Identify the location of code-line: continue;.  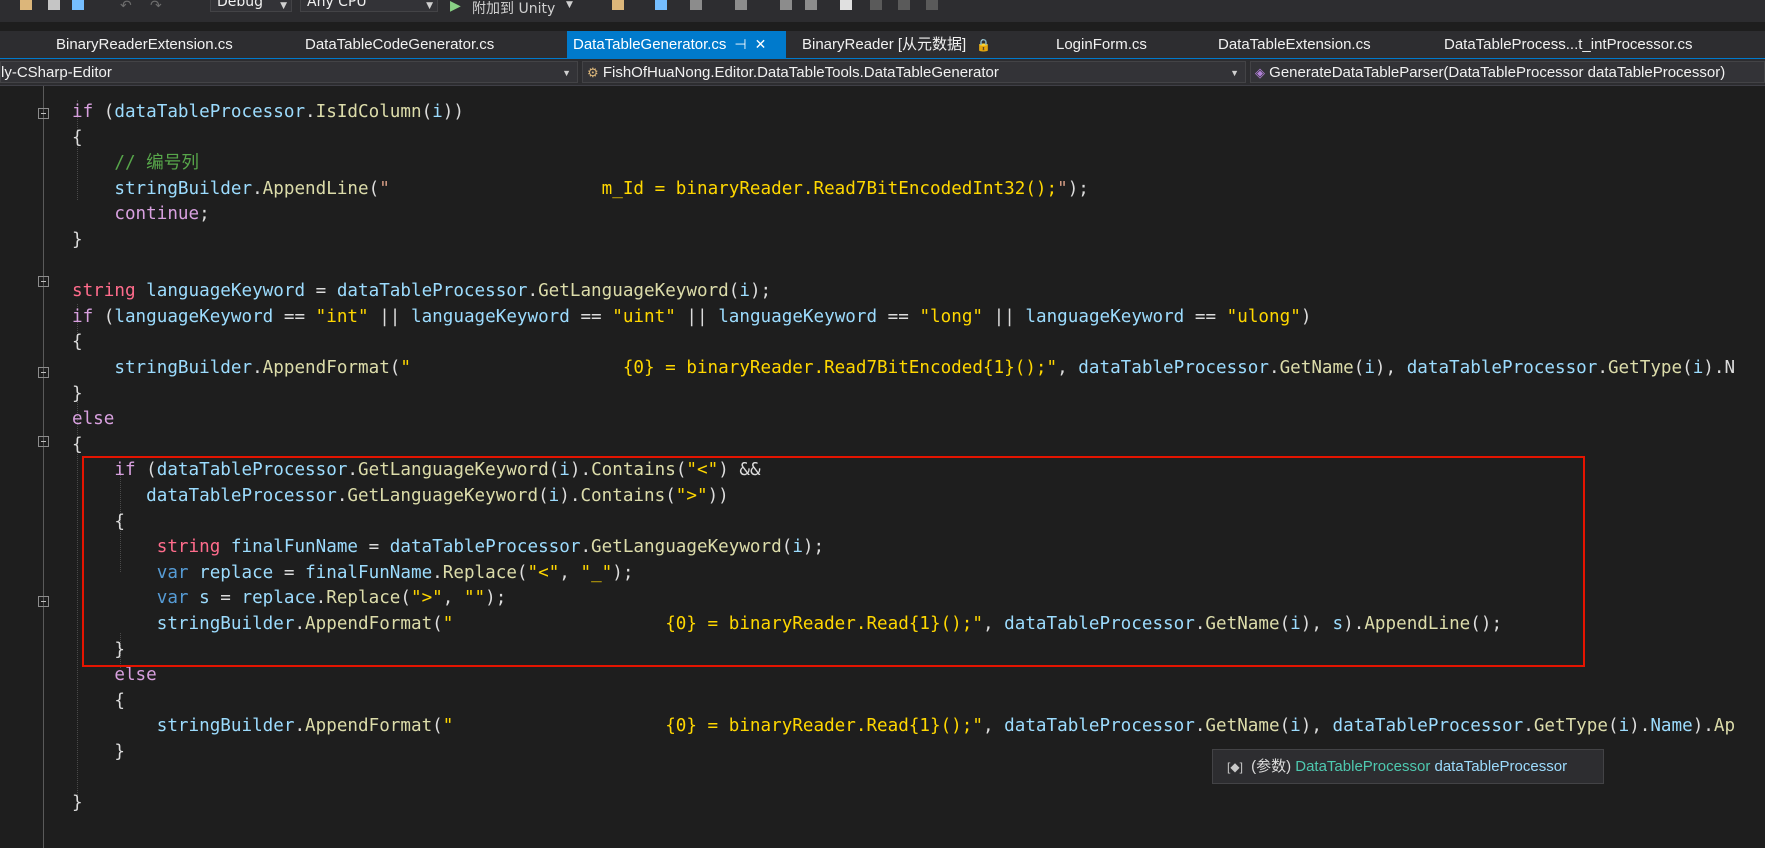
(141, 214).